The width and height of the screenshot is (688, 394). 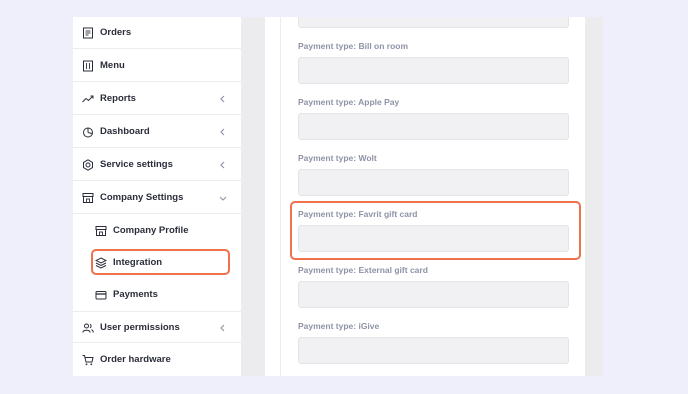 I want to click on payment-type-label: Payment type: iGive, so click(x=339, y=326).